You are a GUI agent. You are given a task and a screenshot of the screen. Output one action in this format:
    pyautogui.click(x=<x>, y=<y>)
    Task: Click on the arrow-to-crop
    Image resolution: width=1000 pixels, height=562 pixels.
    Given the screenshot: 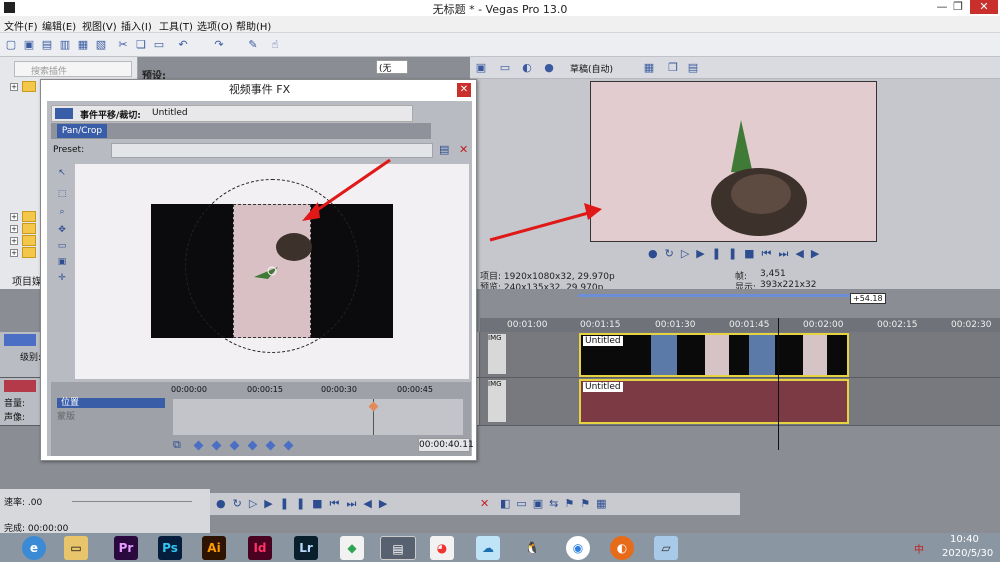 What is the action you would take?
    pyautogui.click(x=350, y=187)
    